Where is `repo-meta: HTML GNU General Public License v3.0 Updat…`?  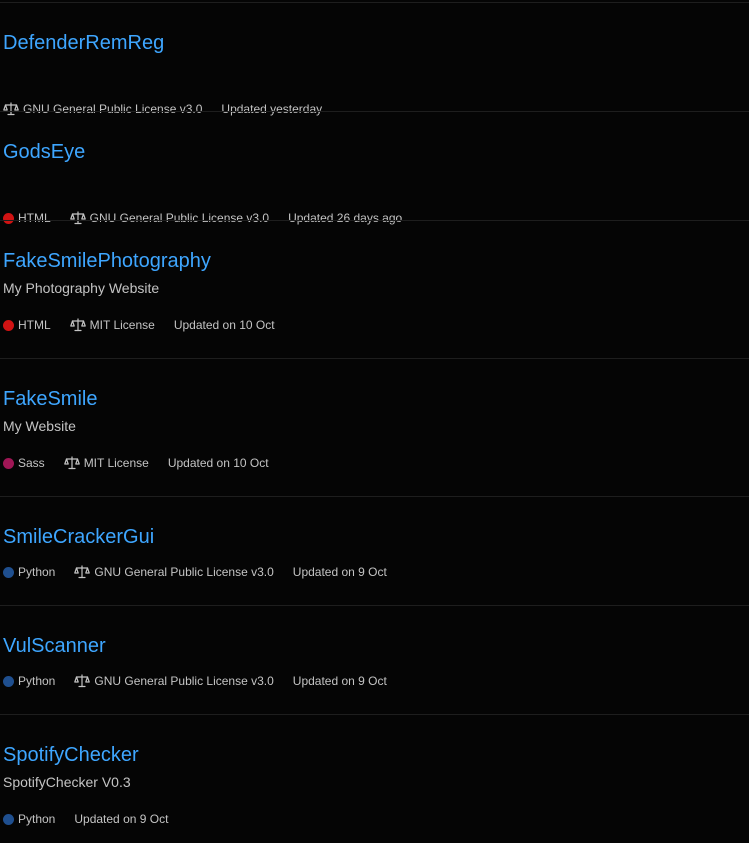 repo-meta: HTML GNU General Public License v3.0 Updat… is located at coordinates (202, 218).